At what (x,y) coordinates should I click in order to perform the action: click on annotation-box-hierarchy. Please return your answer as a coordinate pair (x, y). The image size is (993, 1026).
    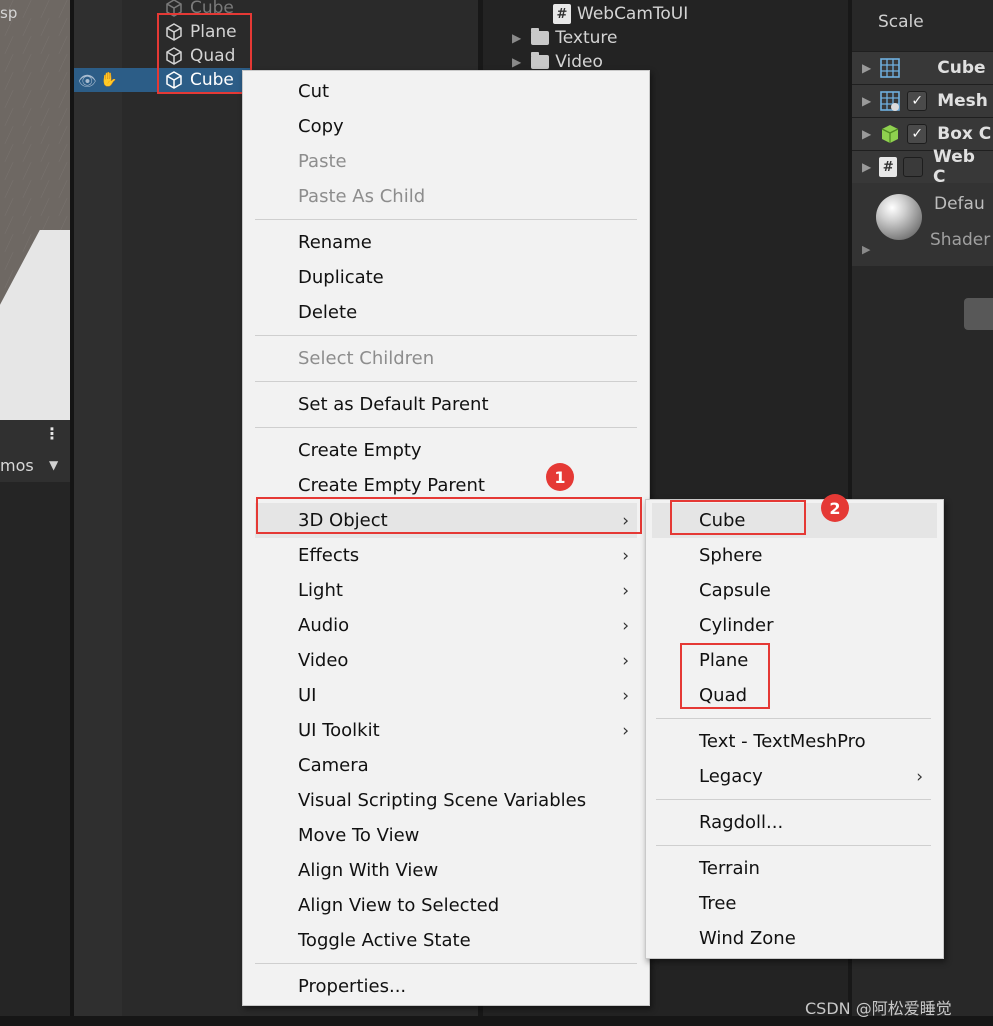
    Looking at the image, I should click on (204, 53).